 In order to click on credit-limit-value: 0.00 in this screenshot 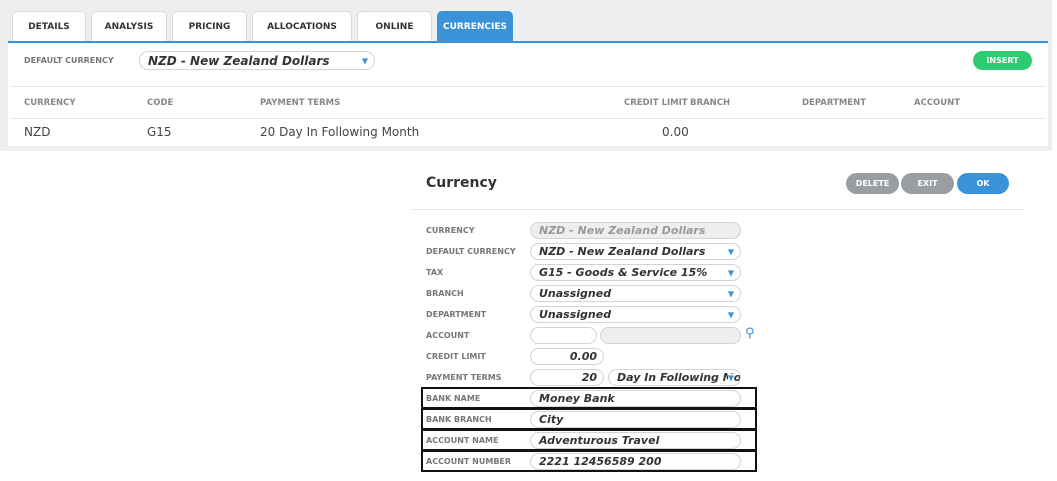, I will do `click(583, 356)`.